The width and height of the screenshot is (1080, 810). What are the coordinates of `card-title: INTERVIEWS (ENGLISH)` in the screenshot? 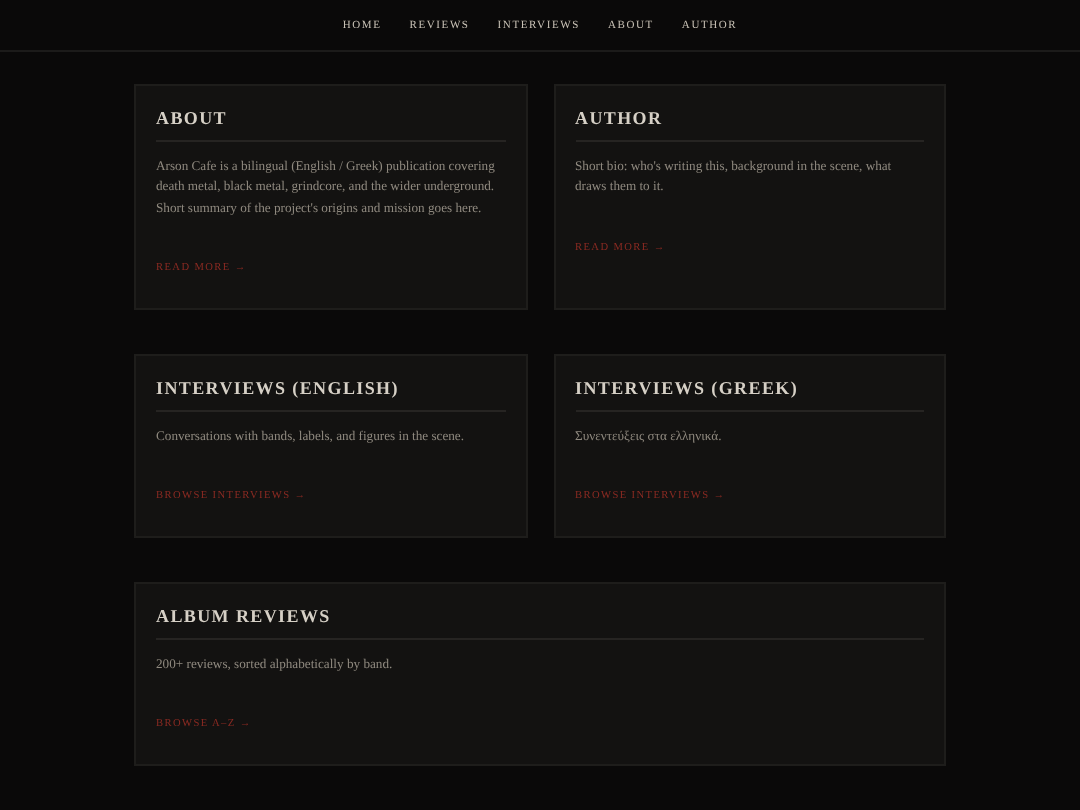 It's located at (330, 394).